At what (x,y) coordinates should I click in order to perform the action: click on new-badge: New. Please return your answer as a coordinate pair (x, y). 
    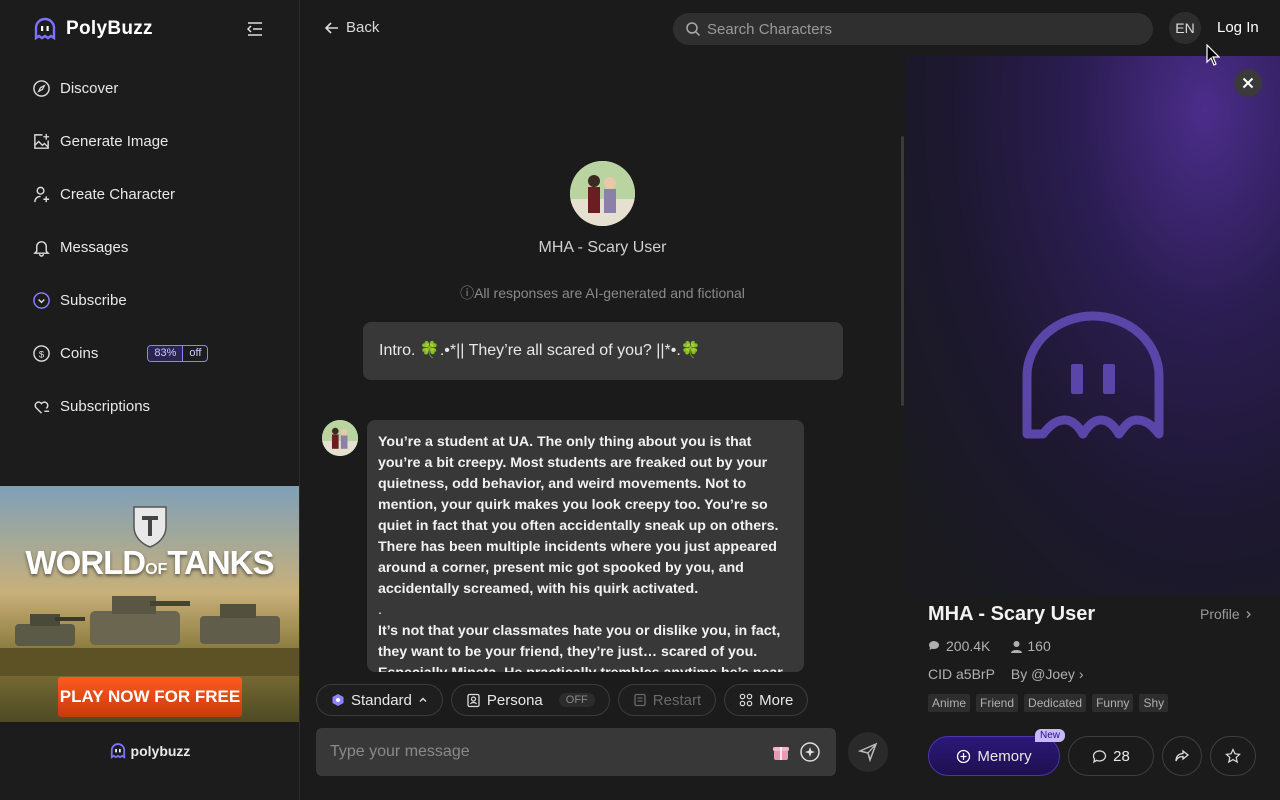
    Looking at the image, I should click on (1049, 735).